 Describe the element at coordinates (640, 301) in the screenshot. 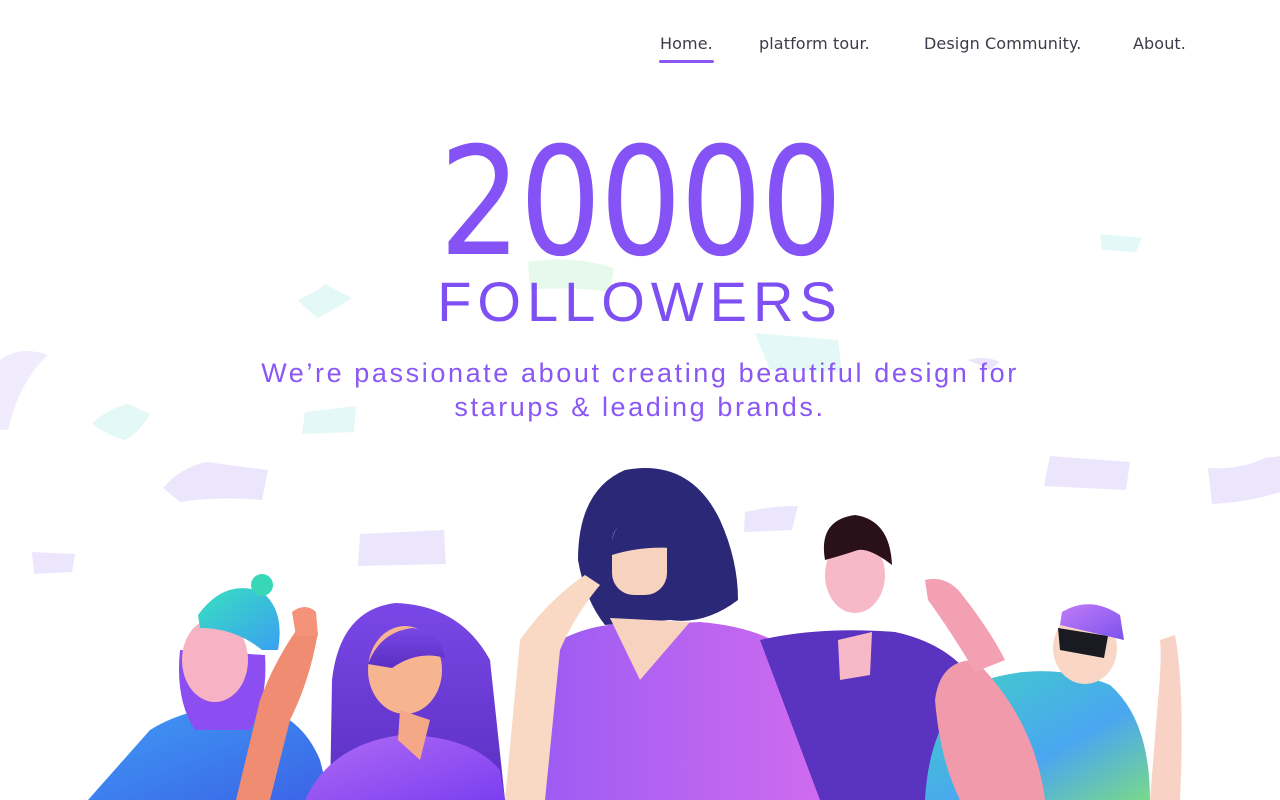

I see `follower-count-label: FOLLOWERS` at that location.